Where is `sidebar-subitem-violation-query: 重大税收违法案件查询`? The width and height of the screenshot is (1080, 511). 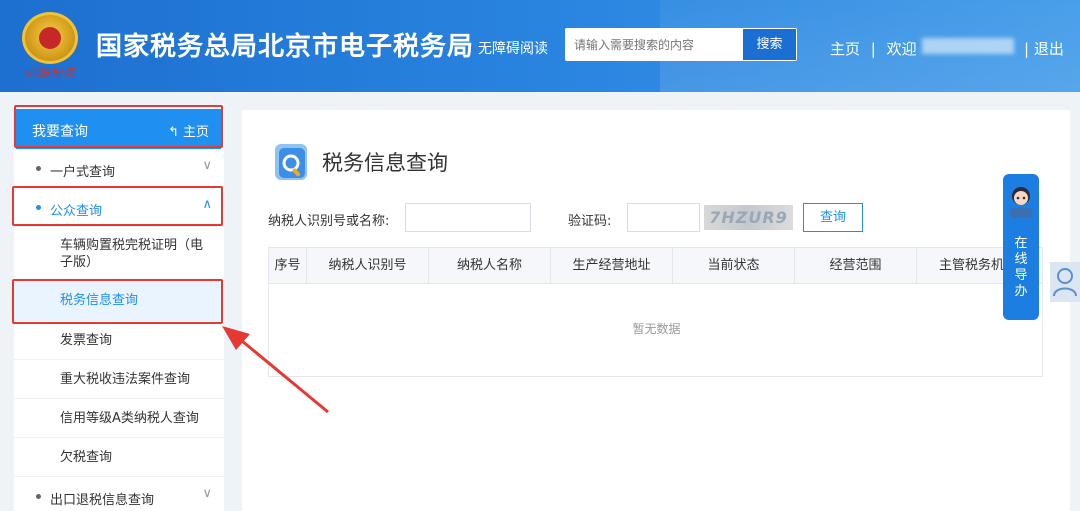
sidebar-subitem-violation-query: 重大税收违法案件查询 is located at coordinates (119, 379).